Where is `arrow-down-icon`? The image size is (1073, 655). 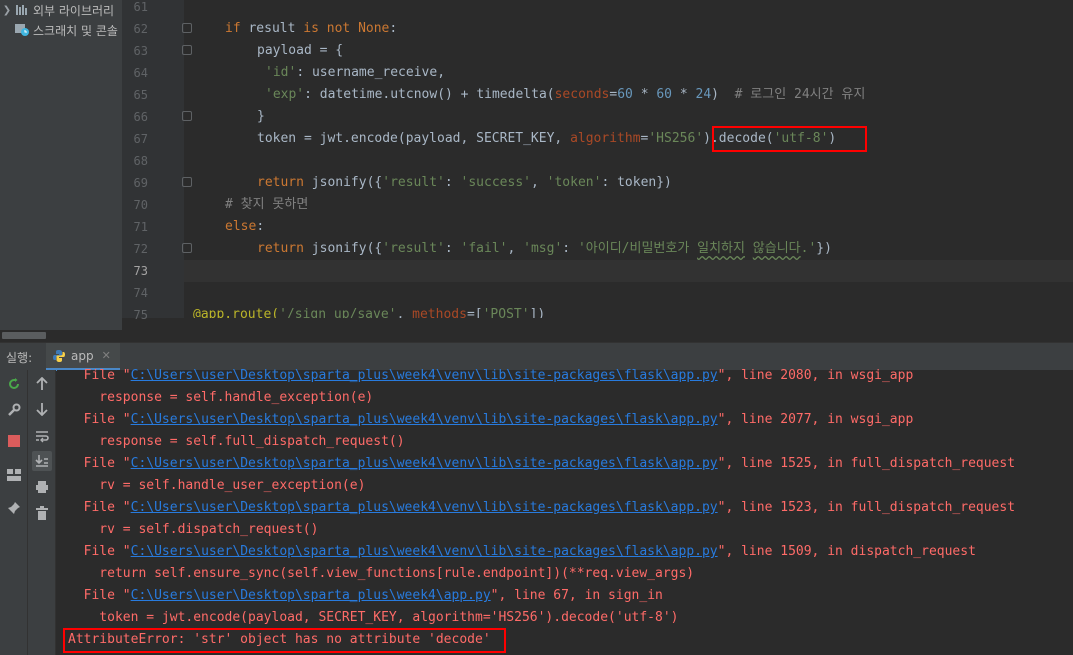
arrow-down-icon is located at coordinates (42, 409).